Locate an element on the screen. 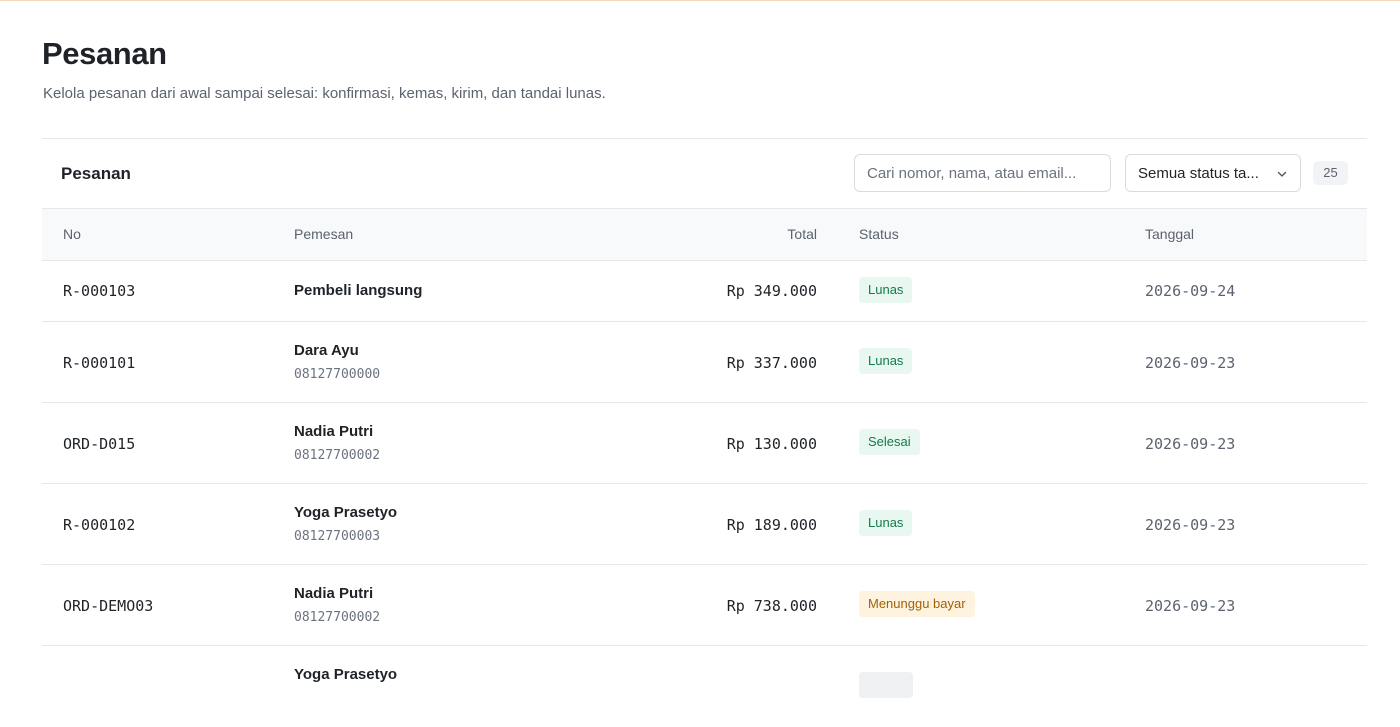  order-total: Rp 337.000 is located at coordinates (771, 363).